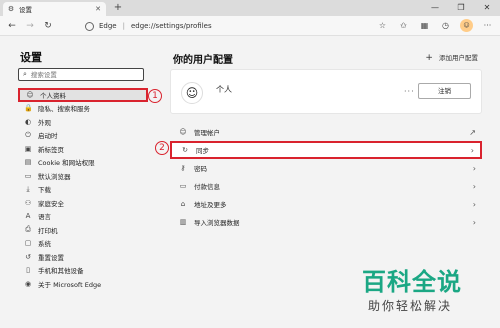 The height and width of the screenshot is (328, 500). Describe the element at coordinates (83, 203) in the screenshot. I see `sidebar-item-family: ⚇ 家庭安全` at that location.